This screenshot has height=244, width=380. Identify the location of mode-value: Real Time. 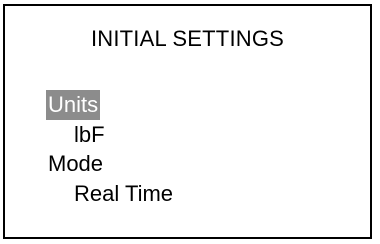
(110, 194).